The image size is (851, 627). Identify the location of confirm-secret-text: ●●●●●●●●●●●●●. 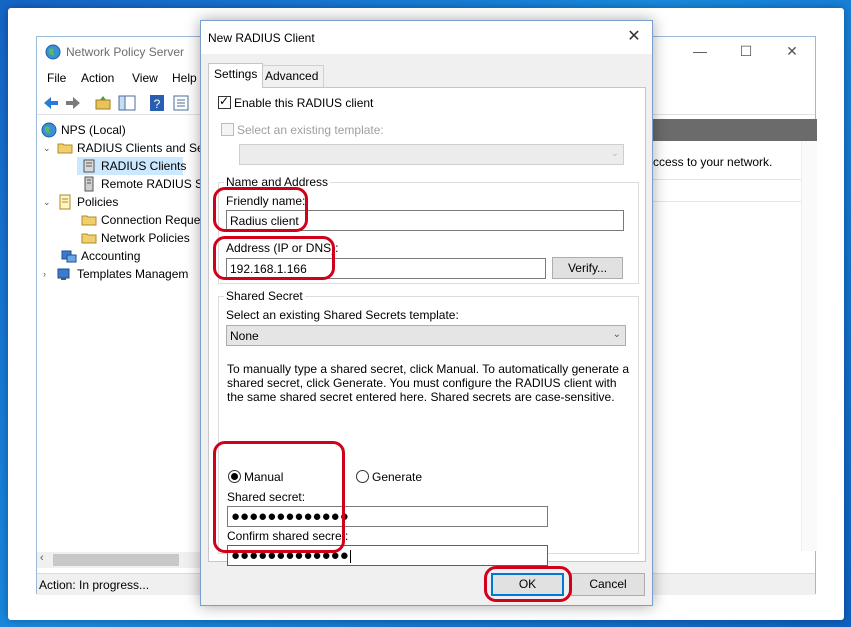
(290, 555).